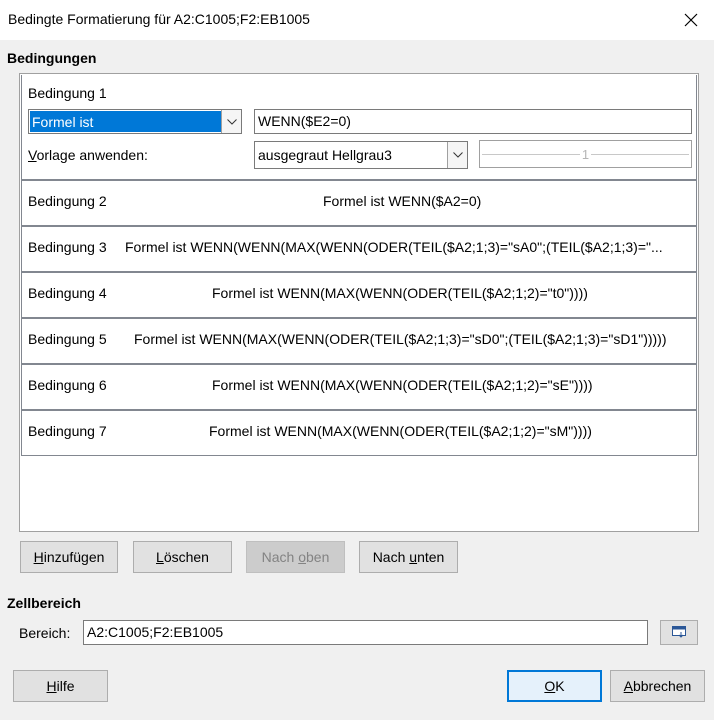 The image size is (714, 720). I want to click on condition-label: Bedingung 5, so click(67, 339).